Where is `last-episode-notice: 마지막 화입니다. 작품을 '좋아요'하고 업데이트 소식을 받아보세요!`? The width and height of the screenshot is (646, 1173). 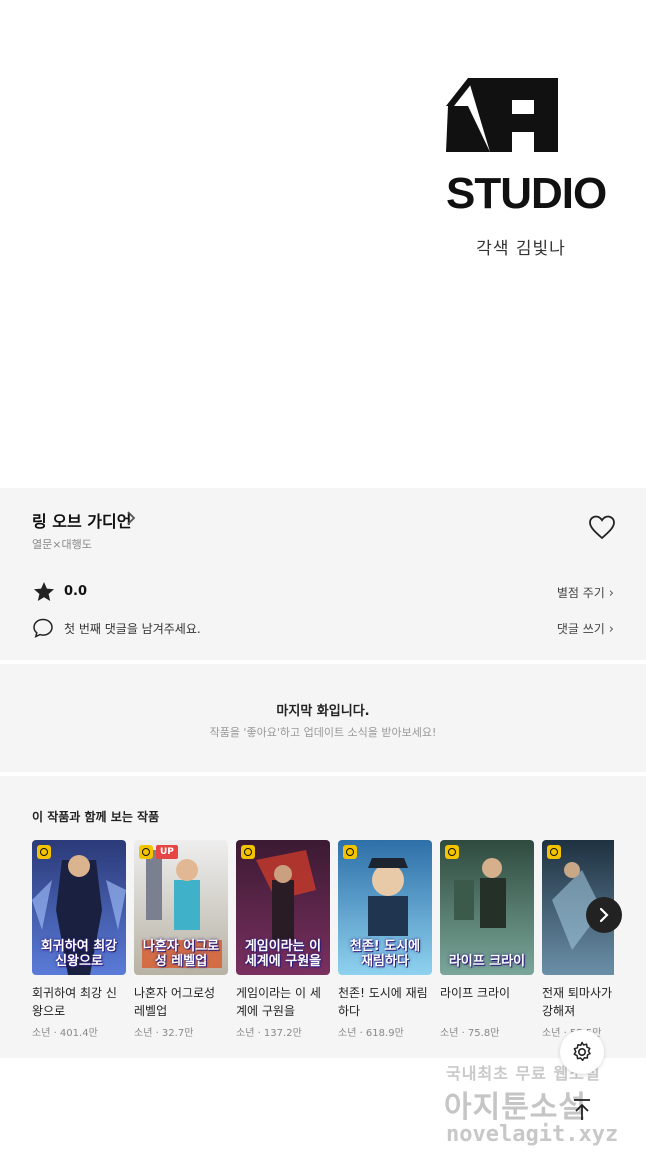
last-episode-notice: 마지막 화입니다. 작품을 '좋아요'하고 업데이트 소식을 받아보세요! is located at coordinates (323, 718).